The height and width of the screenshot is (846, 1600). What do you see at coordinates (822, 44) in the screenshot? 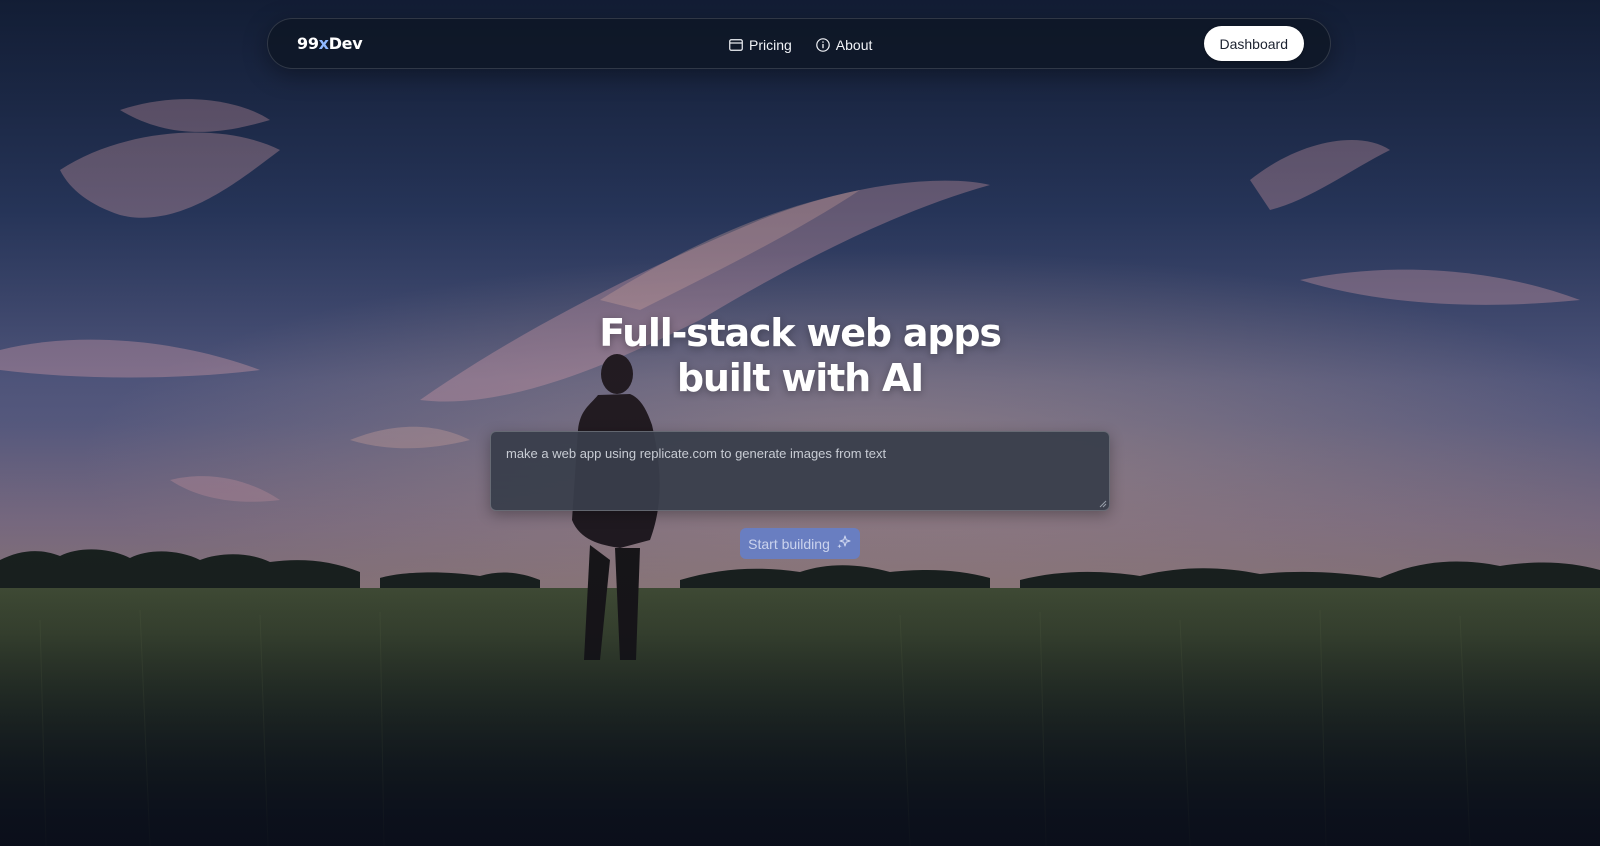
I see `info-circle-icon` at bounding box center [822, 44].